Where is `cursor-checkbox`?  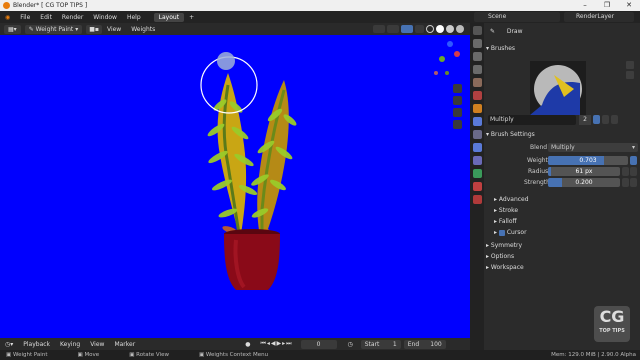 cursor-checkbox is located at coordinates (501, 232).